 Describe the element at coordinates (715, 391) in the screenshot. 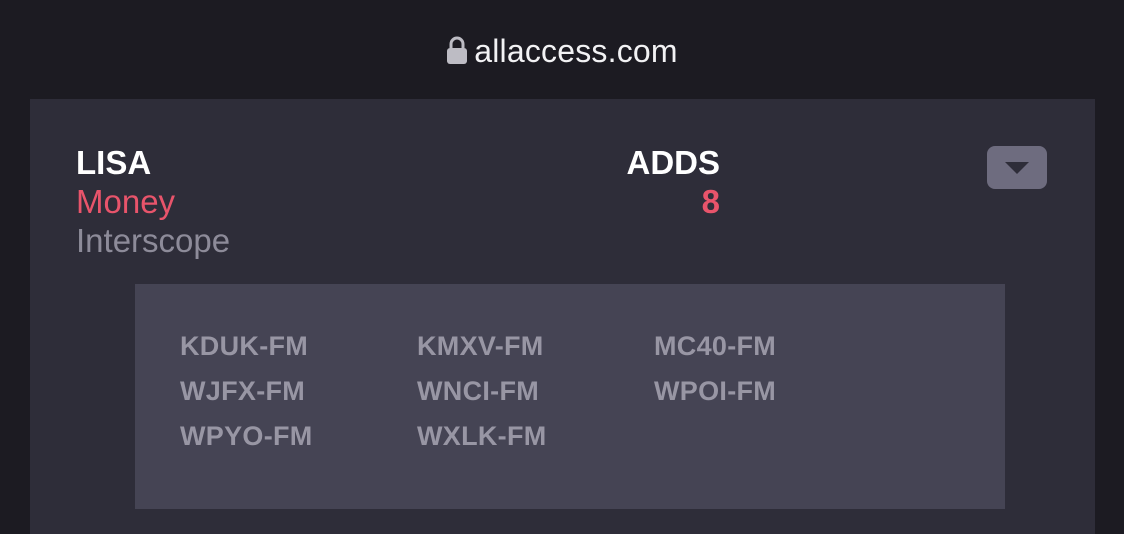

I see `station-item: WPOI-FM` at that location.